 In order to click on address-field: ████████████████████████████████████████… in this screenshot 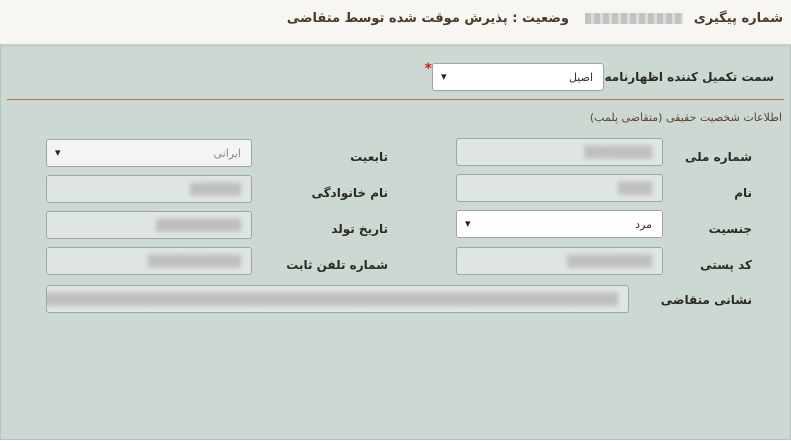, I will do `click(337, 299)`.